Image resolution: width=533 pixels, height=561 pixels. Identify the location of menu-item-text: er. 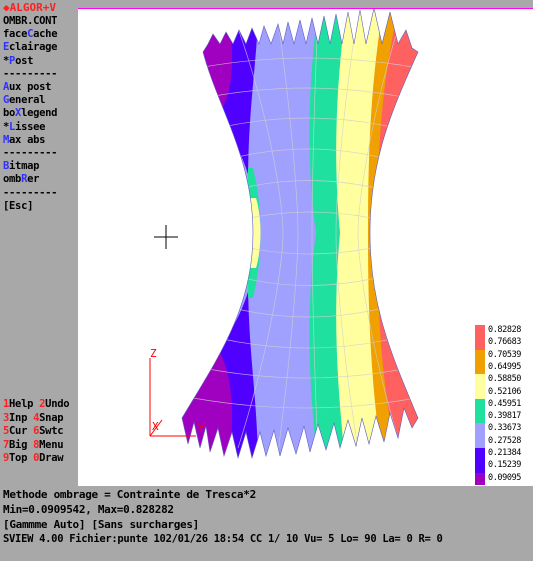
(33, 179).